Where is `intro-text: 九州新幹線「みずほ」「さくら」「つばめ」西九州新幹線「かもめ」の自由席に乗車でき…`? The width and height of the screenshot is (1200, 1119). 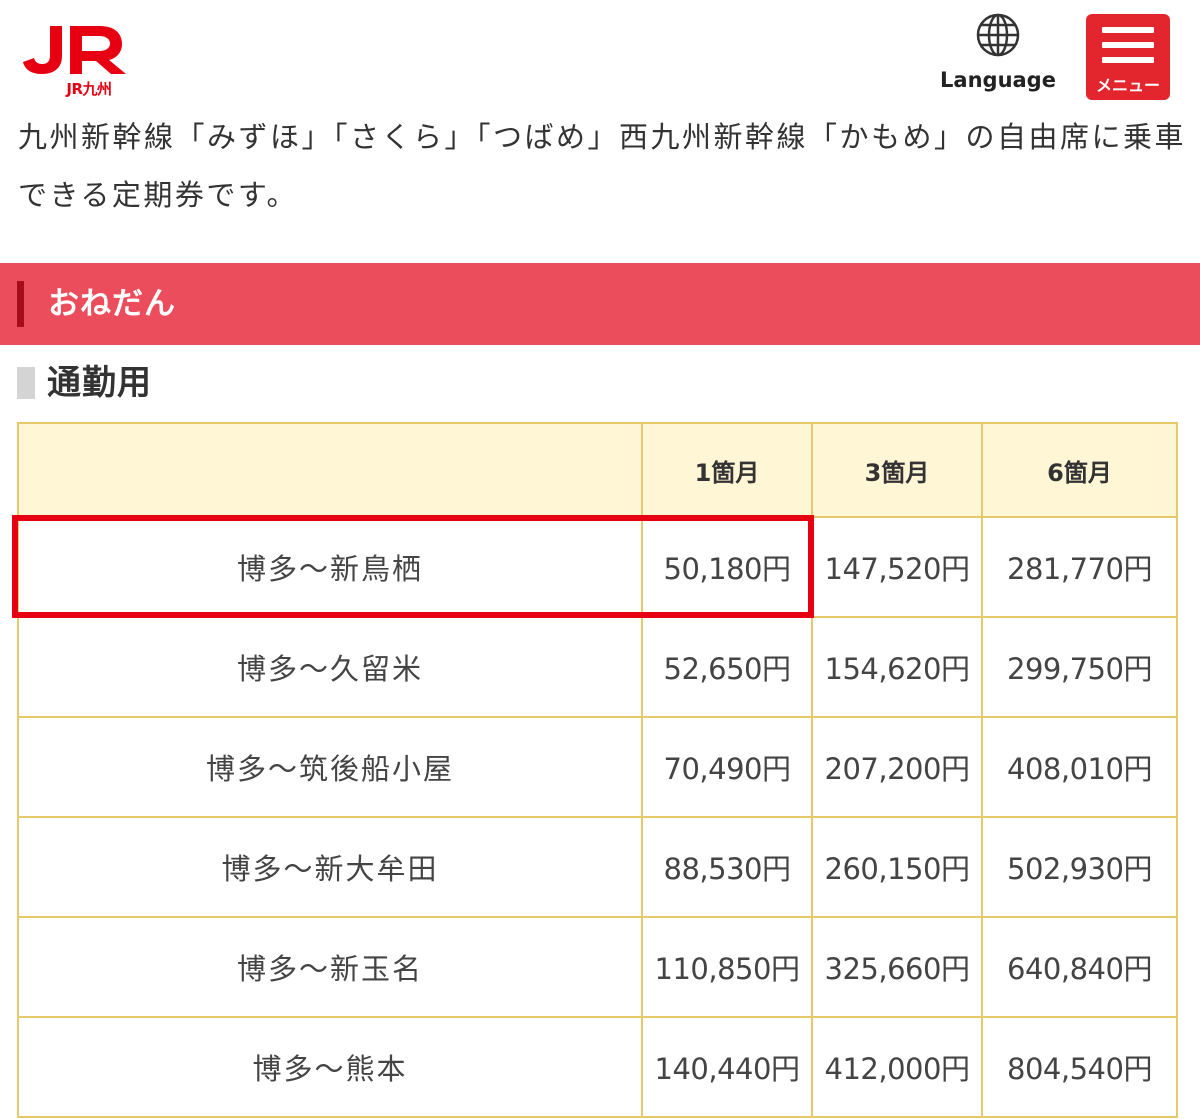 intro-text: 九州新幹線「みずほ」「さくら」「つばめ」西九州新幹線「かもめ」の自由席に乗車でき… is located at coordinates (602, 166).